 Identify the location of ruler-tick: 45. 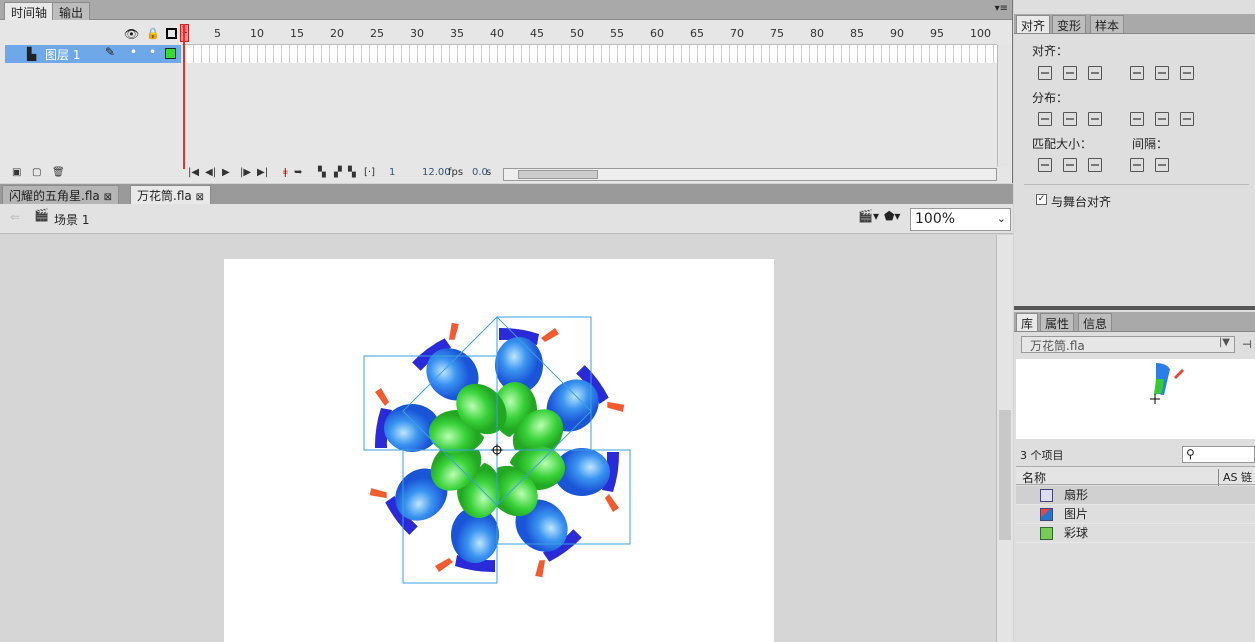
(537, 33).